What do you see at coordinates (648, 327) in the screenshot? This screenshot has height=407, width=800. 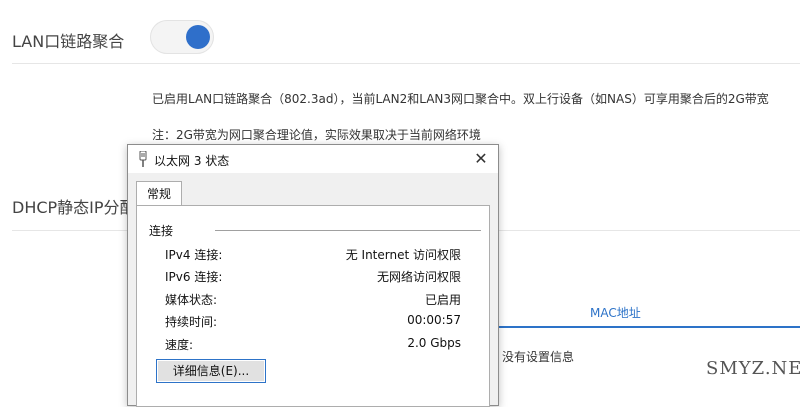 I see `table-header-line` at bounding box center [648, 327].